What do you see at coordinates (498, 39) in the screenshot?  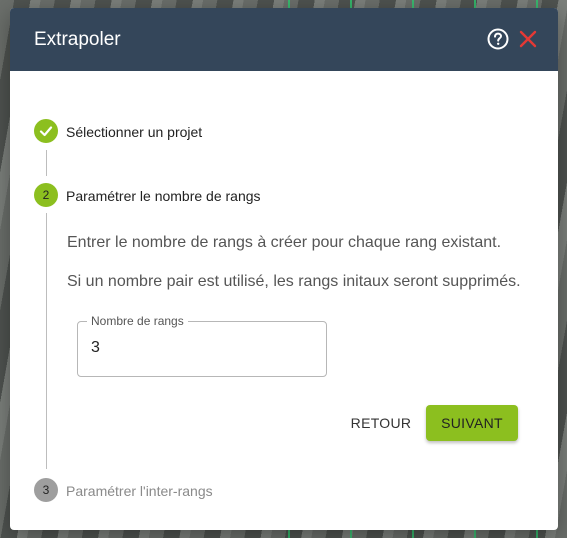 I see `help-circle-icon` at bounding box center [498, 39].